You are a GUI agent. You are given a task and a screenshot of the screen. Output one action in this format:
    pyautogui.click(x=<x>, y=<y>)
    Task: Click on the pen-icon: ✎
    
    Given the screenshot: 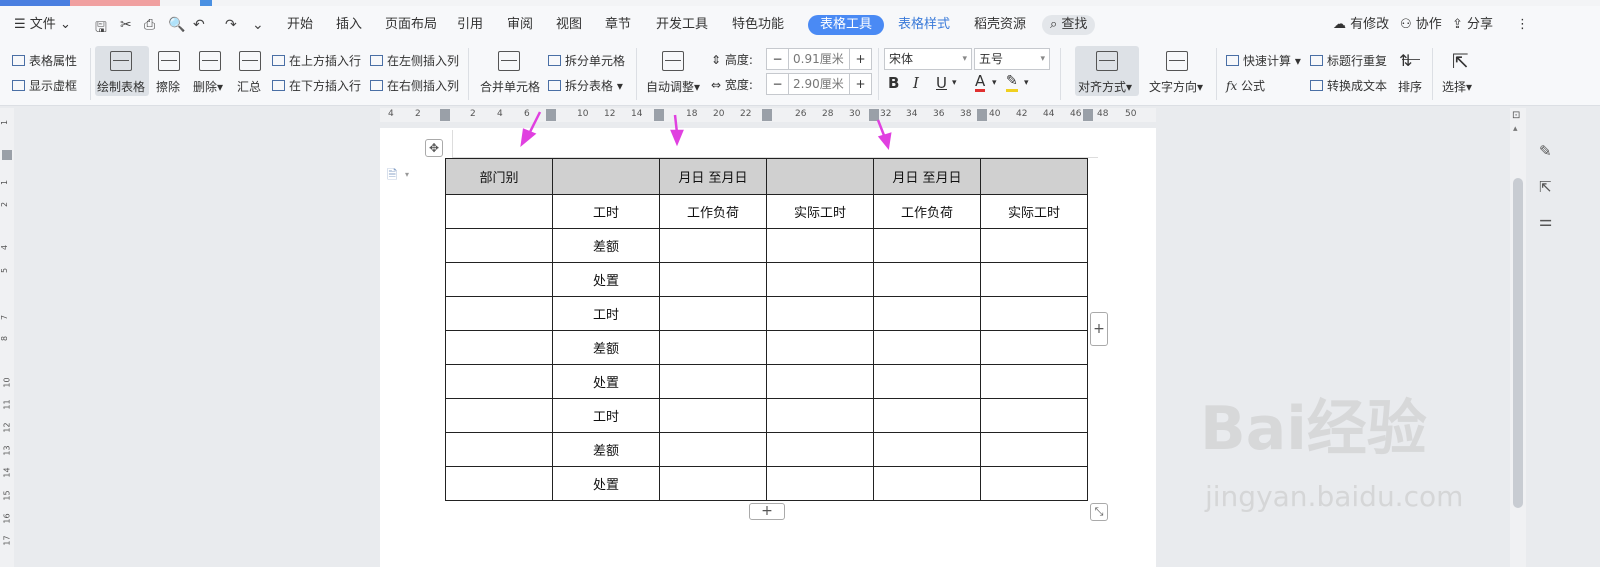 What is the action you would take?
    pyautogui.click(x=1545, y=151)
    